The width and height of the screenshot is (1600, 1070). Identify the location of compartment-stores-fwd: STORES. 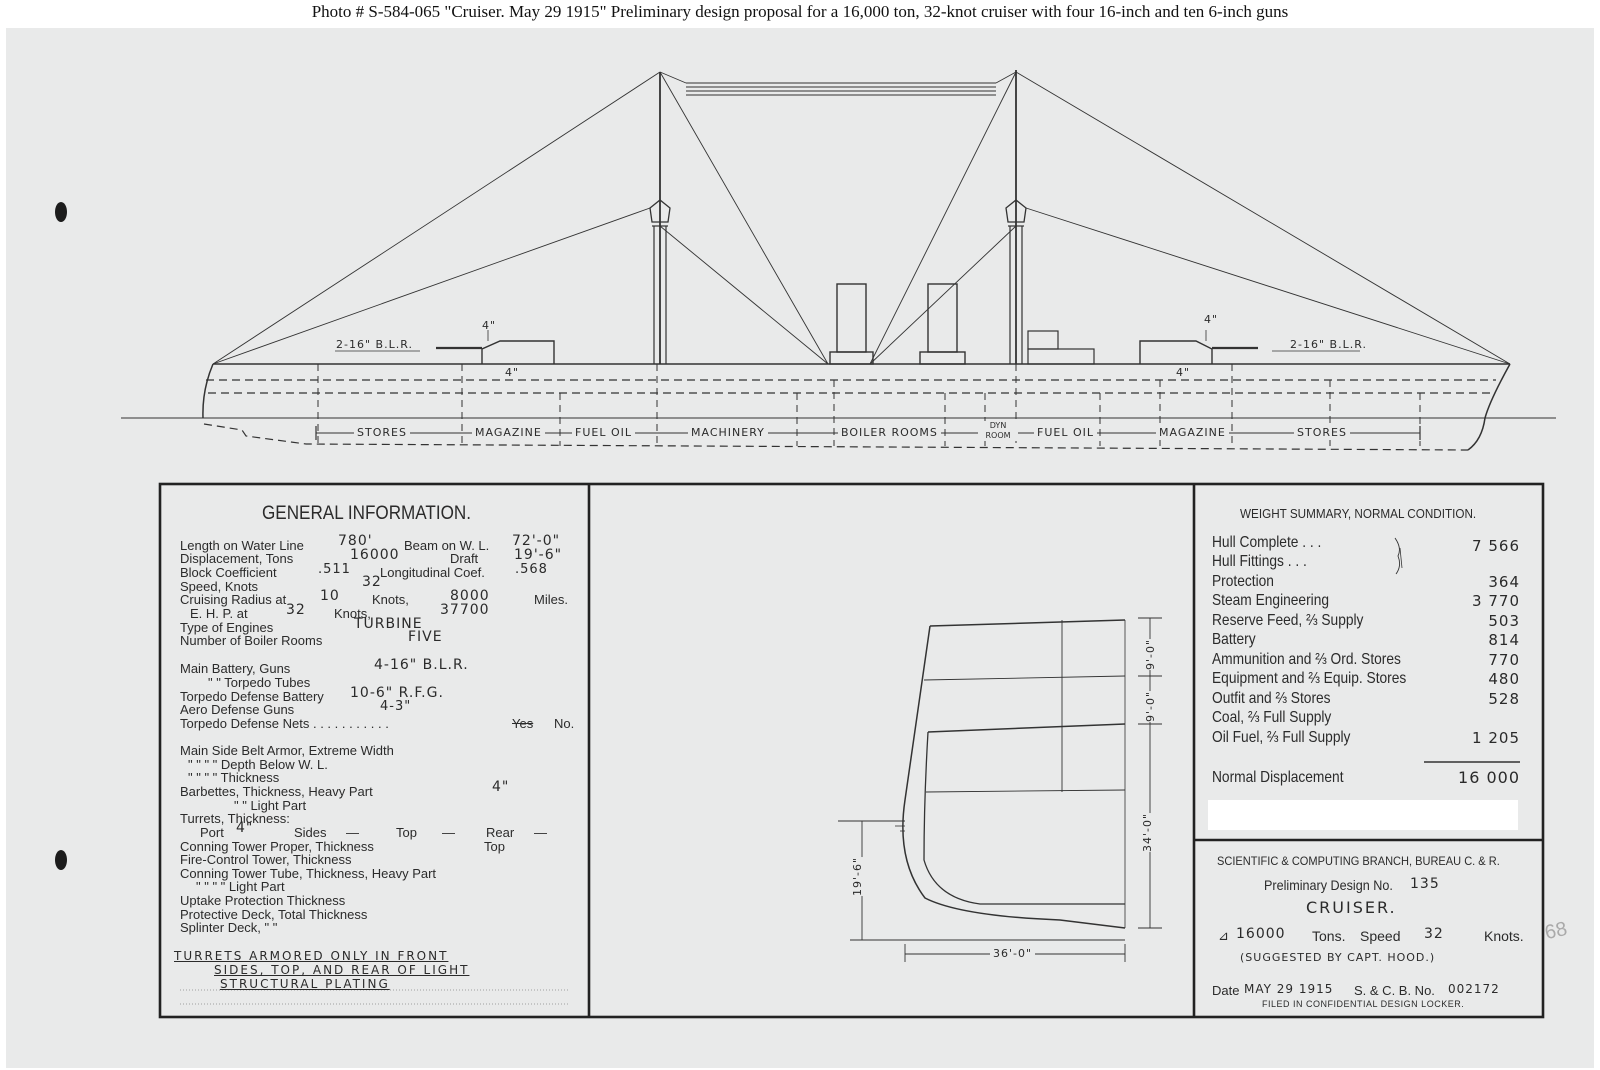
(1322, 432).